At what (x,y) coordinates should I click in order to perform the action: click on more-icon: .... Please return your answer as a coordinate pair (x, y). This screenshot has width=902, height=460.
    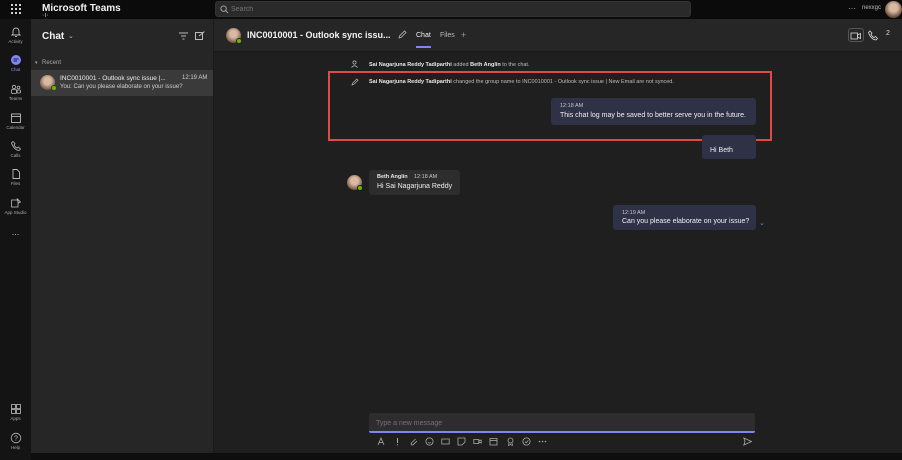
    Looking at the image, I should click on (15, 232).